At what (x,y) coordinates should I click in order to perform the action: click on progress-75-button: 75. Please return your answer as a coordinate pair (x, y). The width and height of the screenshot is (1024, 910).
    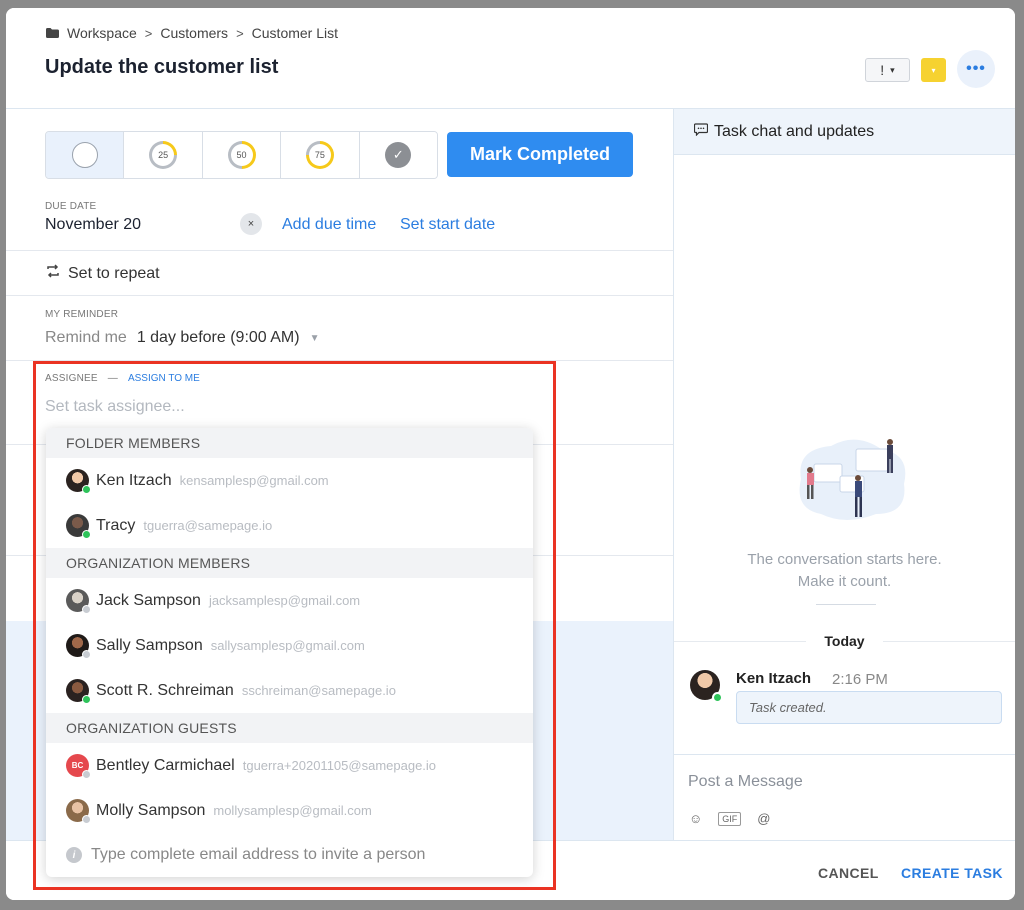
    Looking at the image, I should click on (320, 155).